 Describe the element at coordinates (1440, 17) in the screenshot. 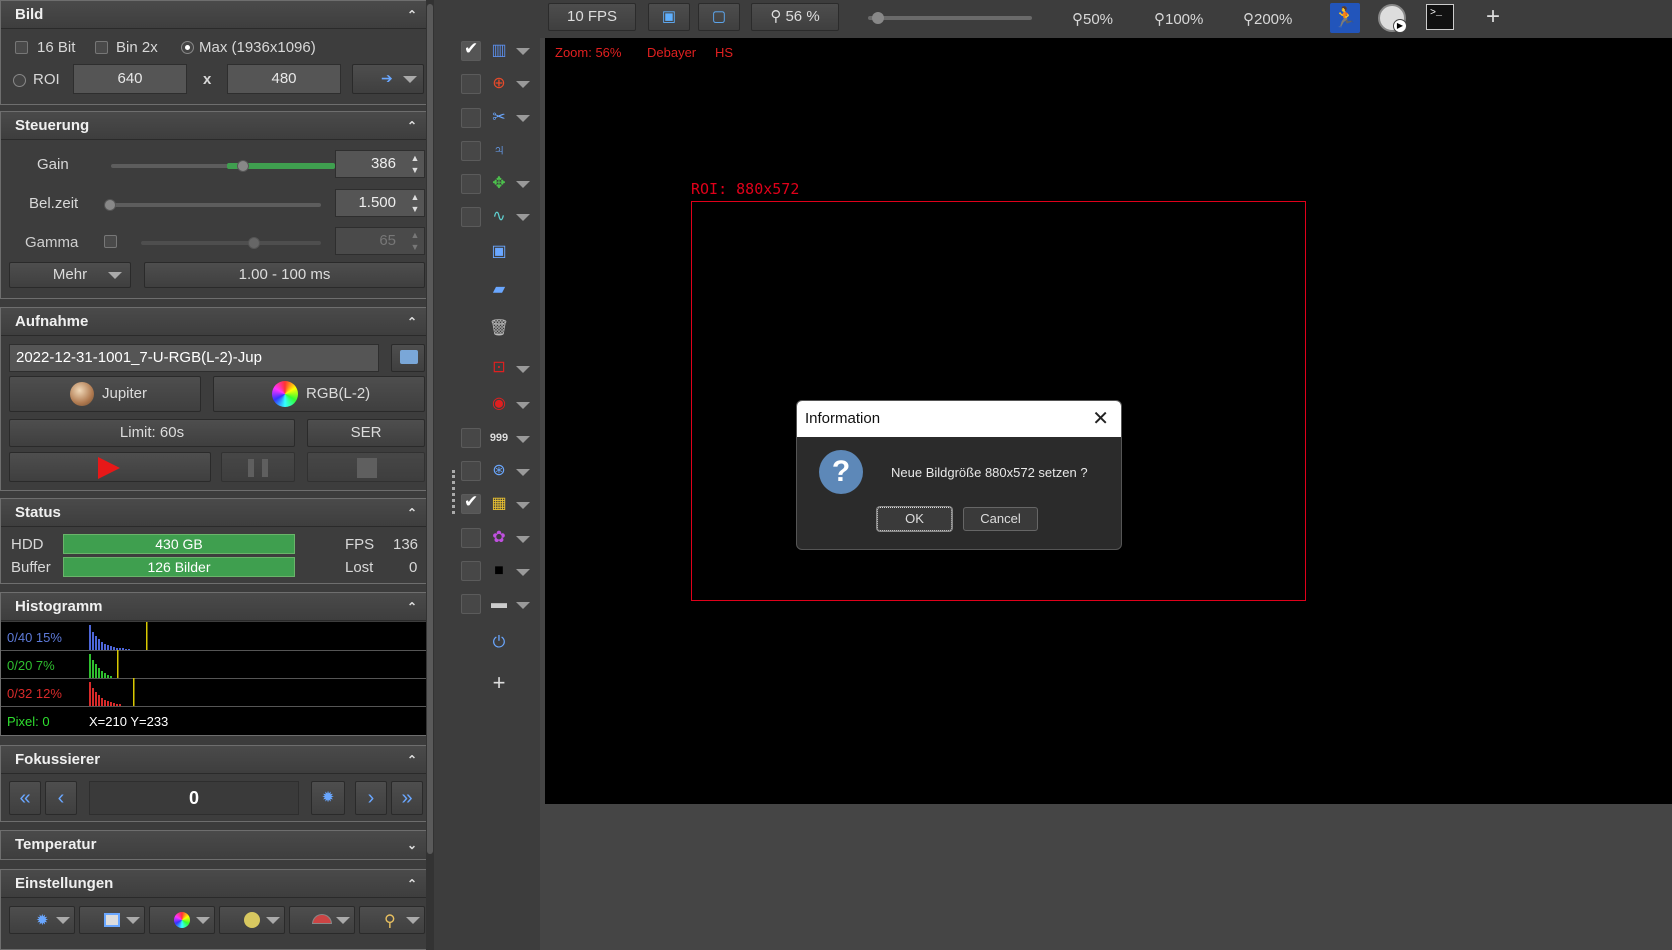

I see `terminal-icon: >_` at that location.